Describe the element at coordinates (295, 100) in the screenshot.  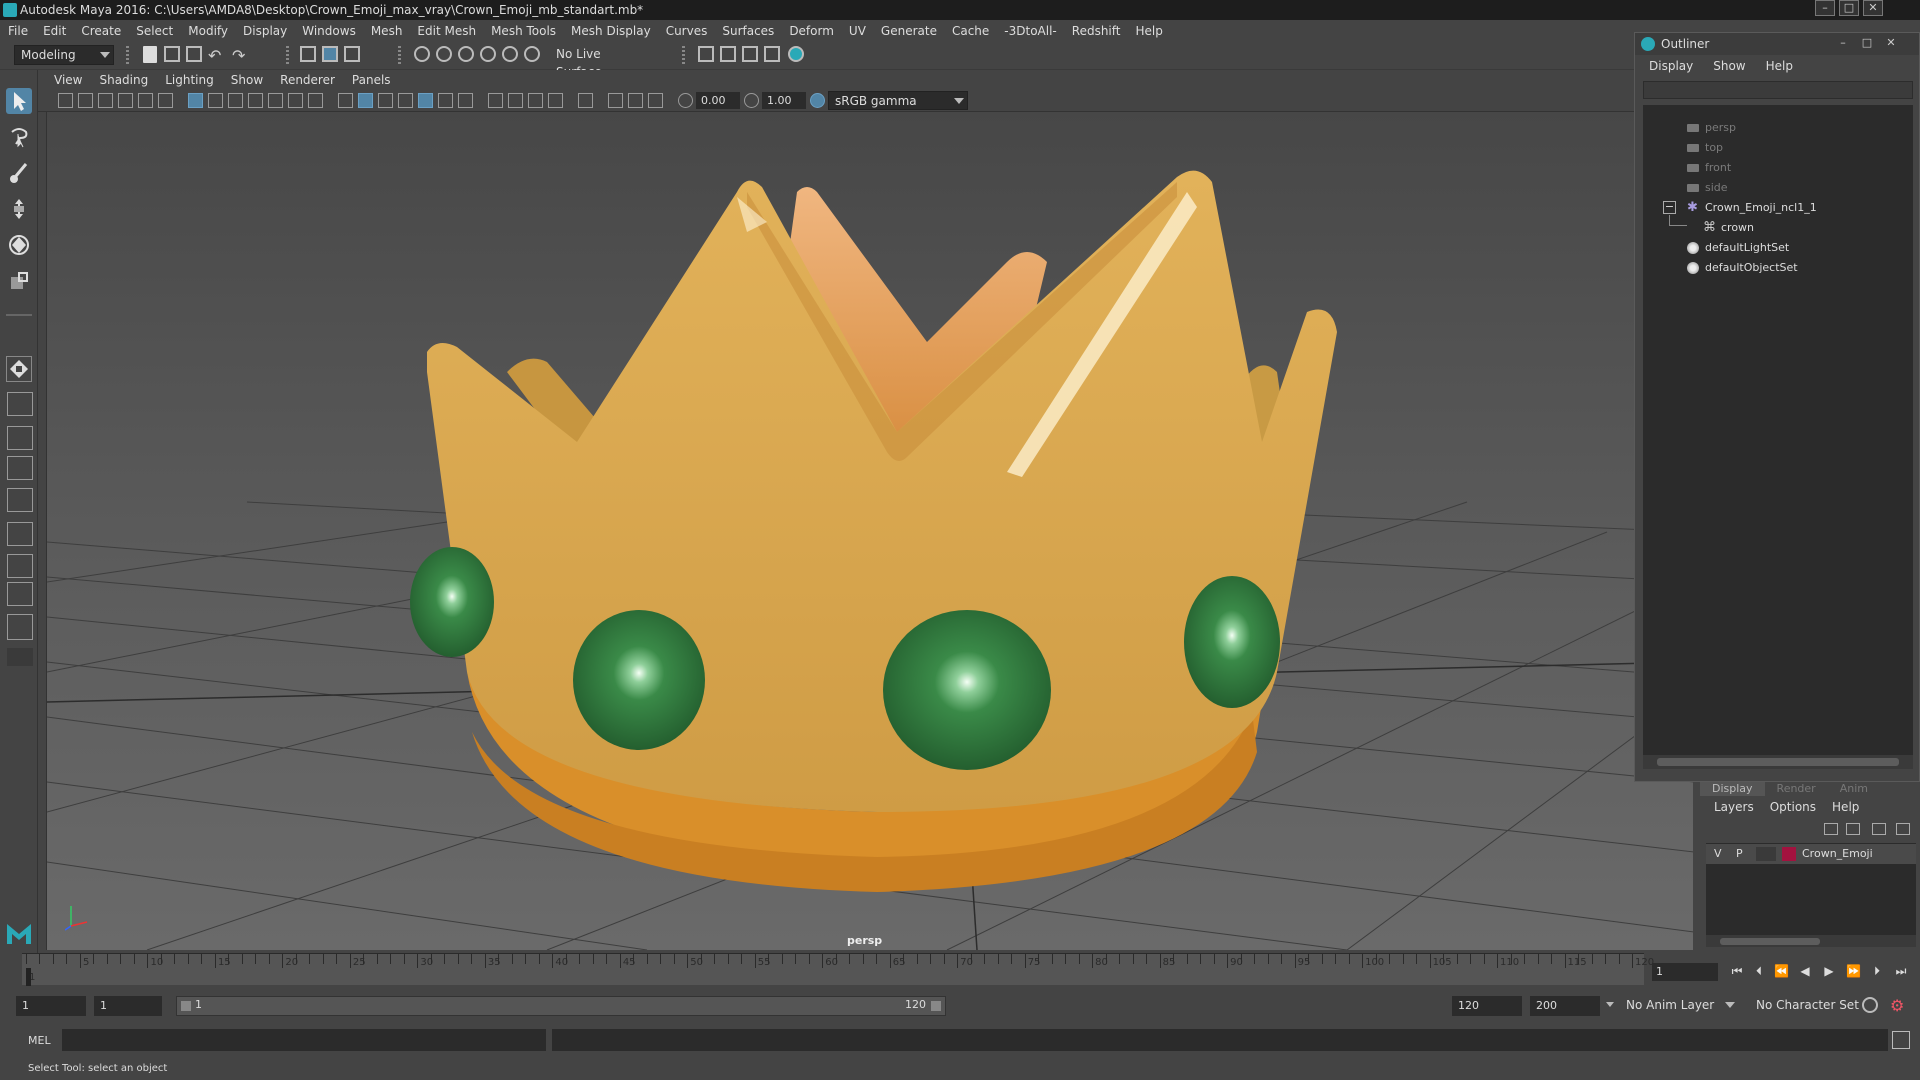
I see `safe-action-icon` at that location.